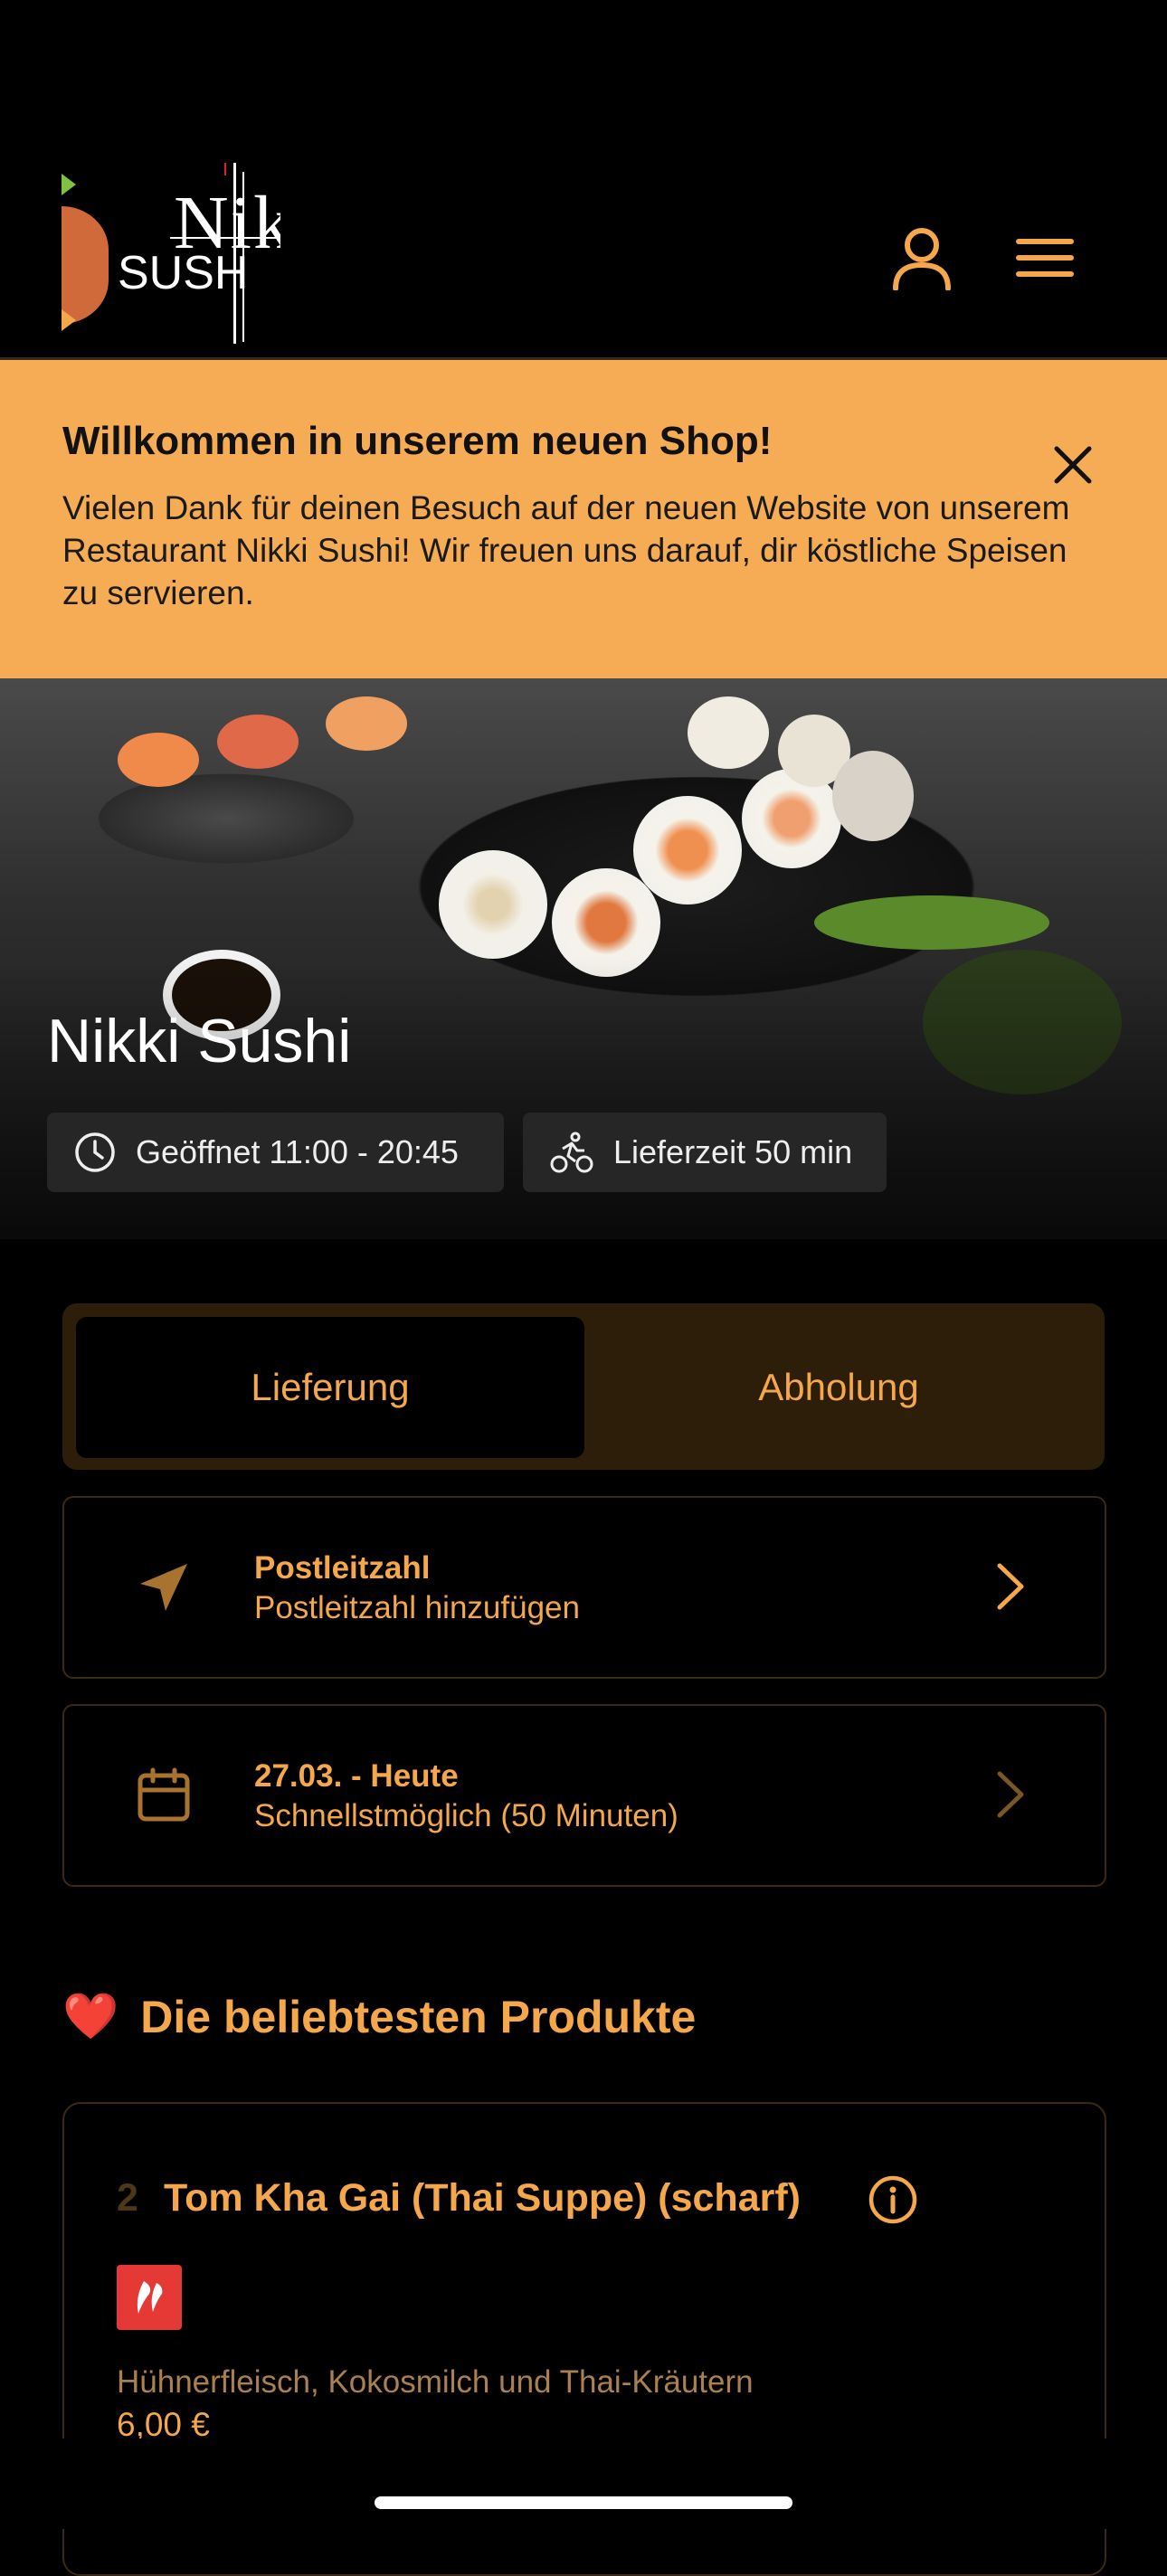 The width and height of the screenshot is (1167, 2576). What do you see at coordinates (95, 1152) in the screenshot?
I see `clock-icon` at bounding box center [95, 1152].